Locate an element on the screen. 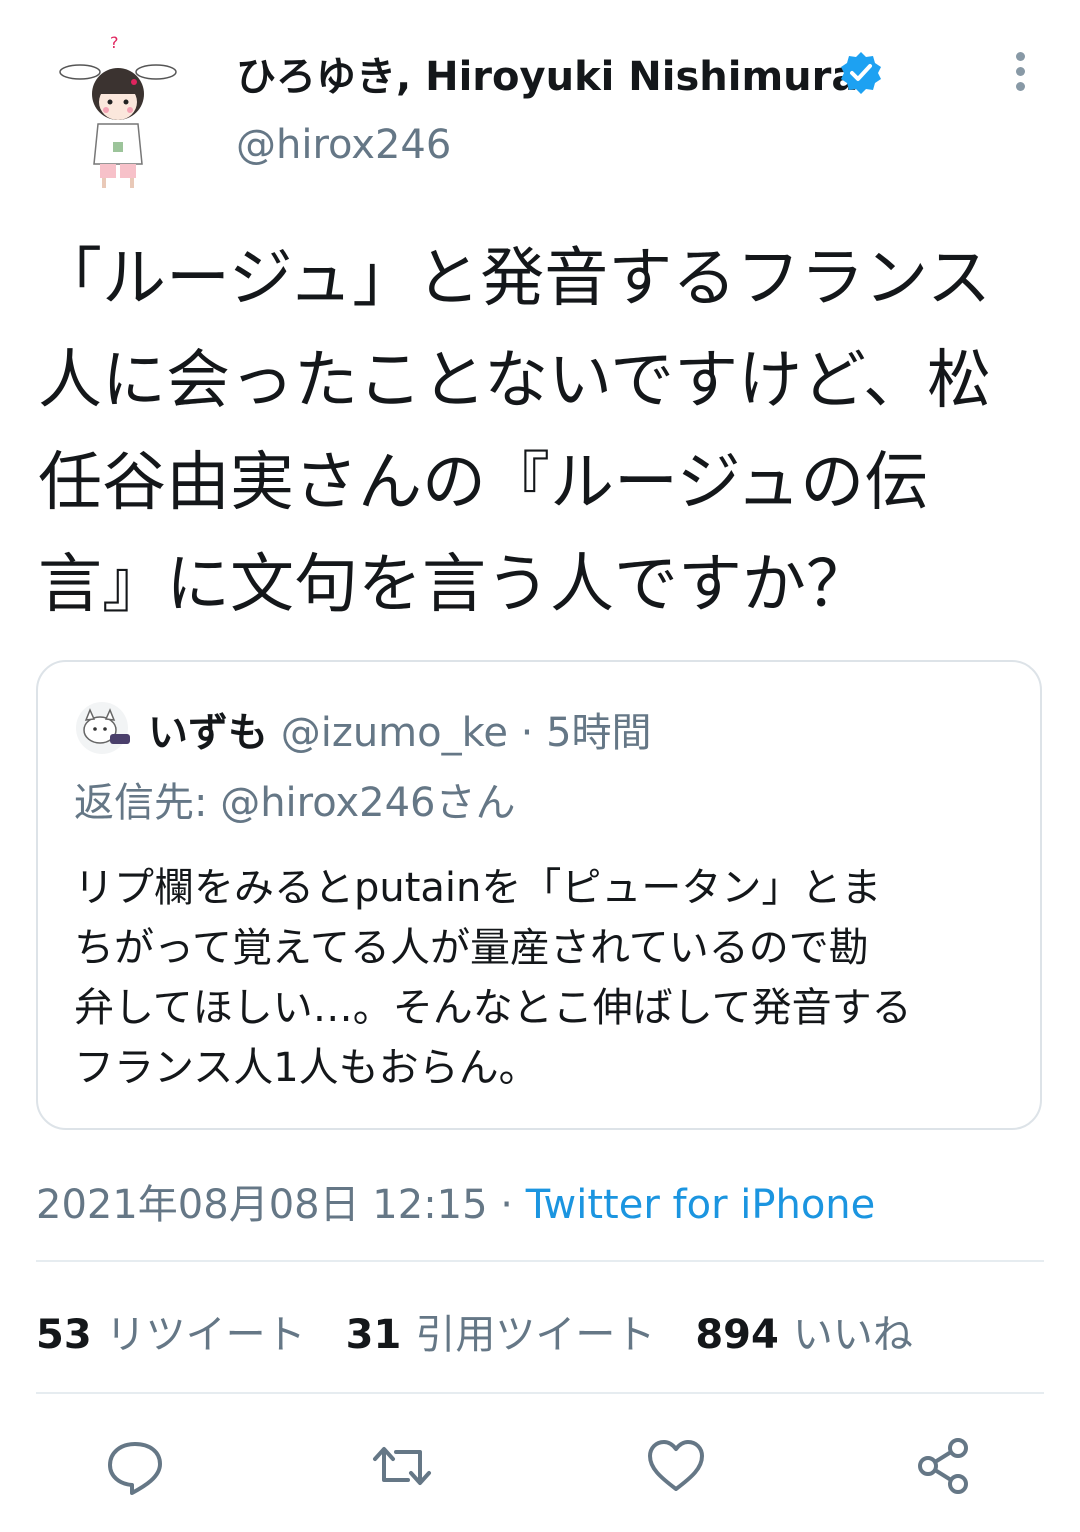 The image size is (1080, 1532). likes-count: 894 is located at coordinates (737, 1335).